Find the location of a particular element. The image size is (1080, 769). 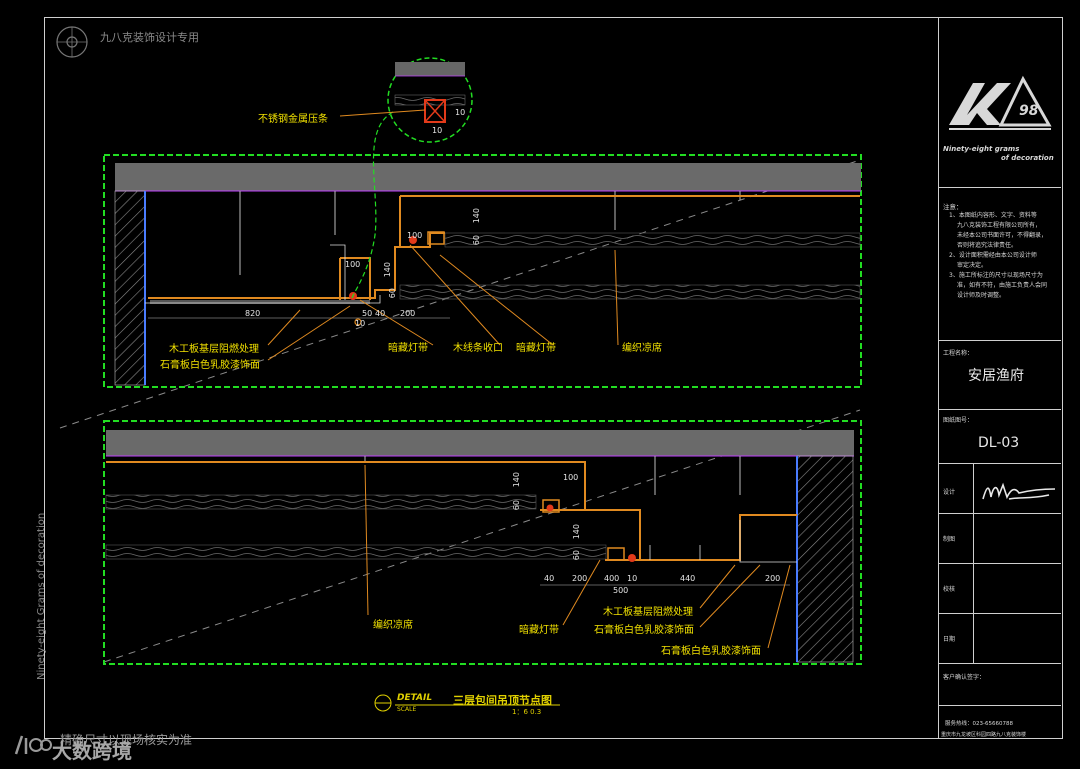

check-label: 校核 is located at coordinates (949, 589).